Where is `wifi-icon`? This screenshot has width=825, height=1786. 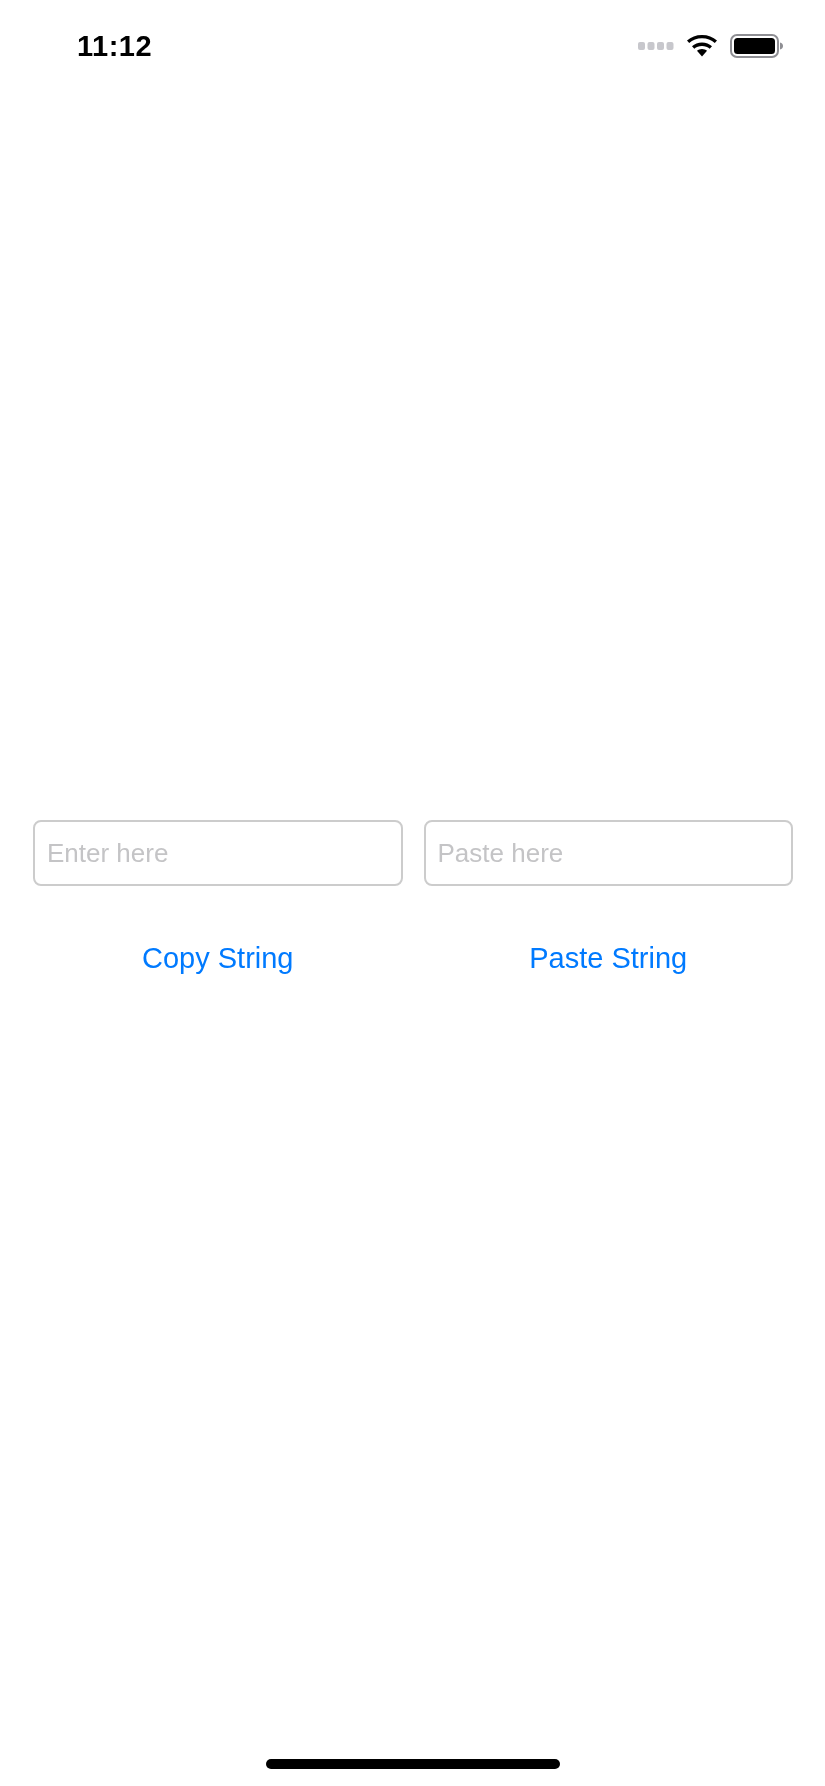 wifi-icon is located at coordinates (702, 46).